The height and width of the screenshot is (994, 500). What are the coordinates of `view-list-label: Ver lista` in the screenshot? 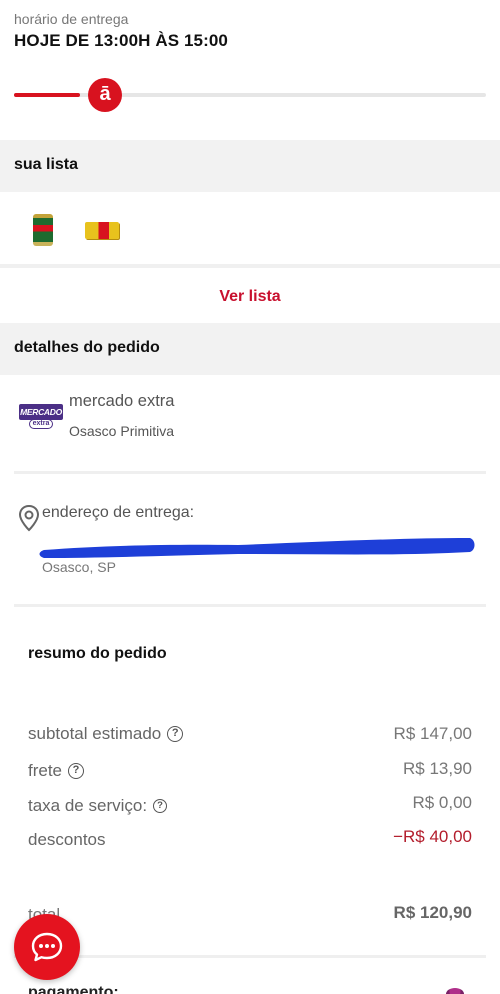 It's located at (250, 296).